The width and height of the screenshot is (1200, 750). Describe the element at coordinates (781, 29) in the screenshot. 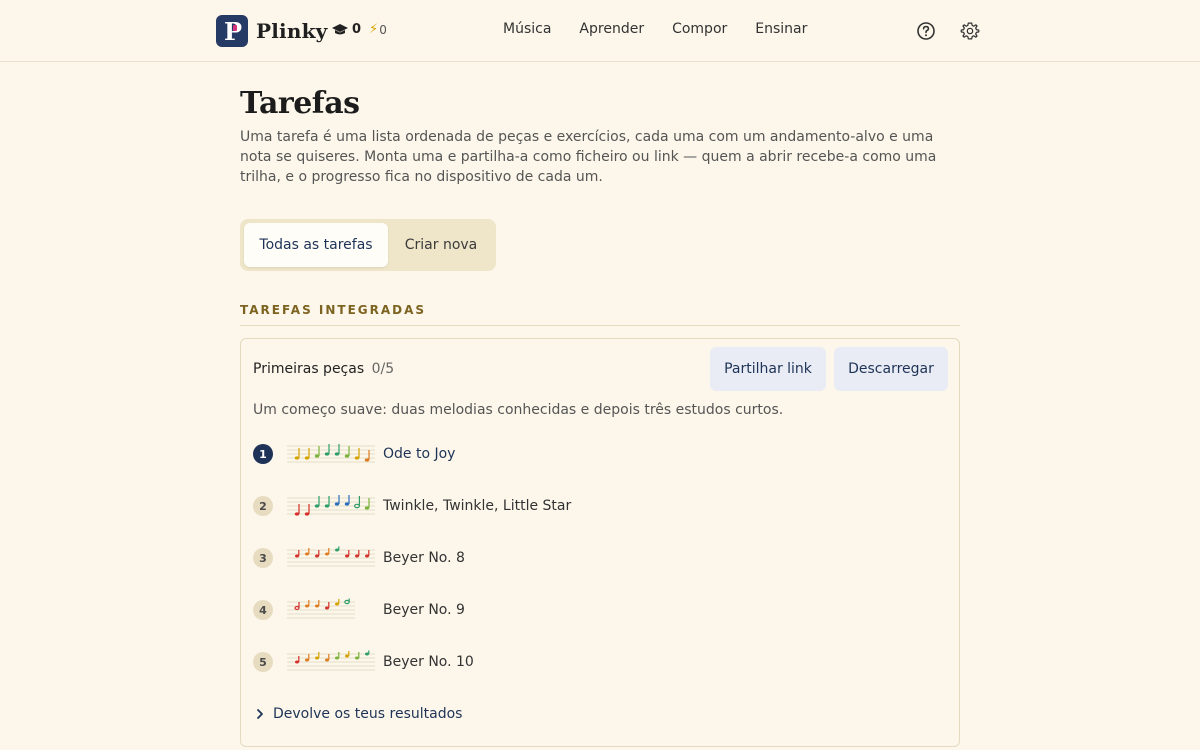

I see `nav-ensinar: Ensinar` at that location.